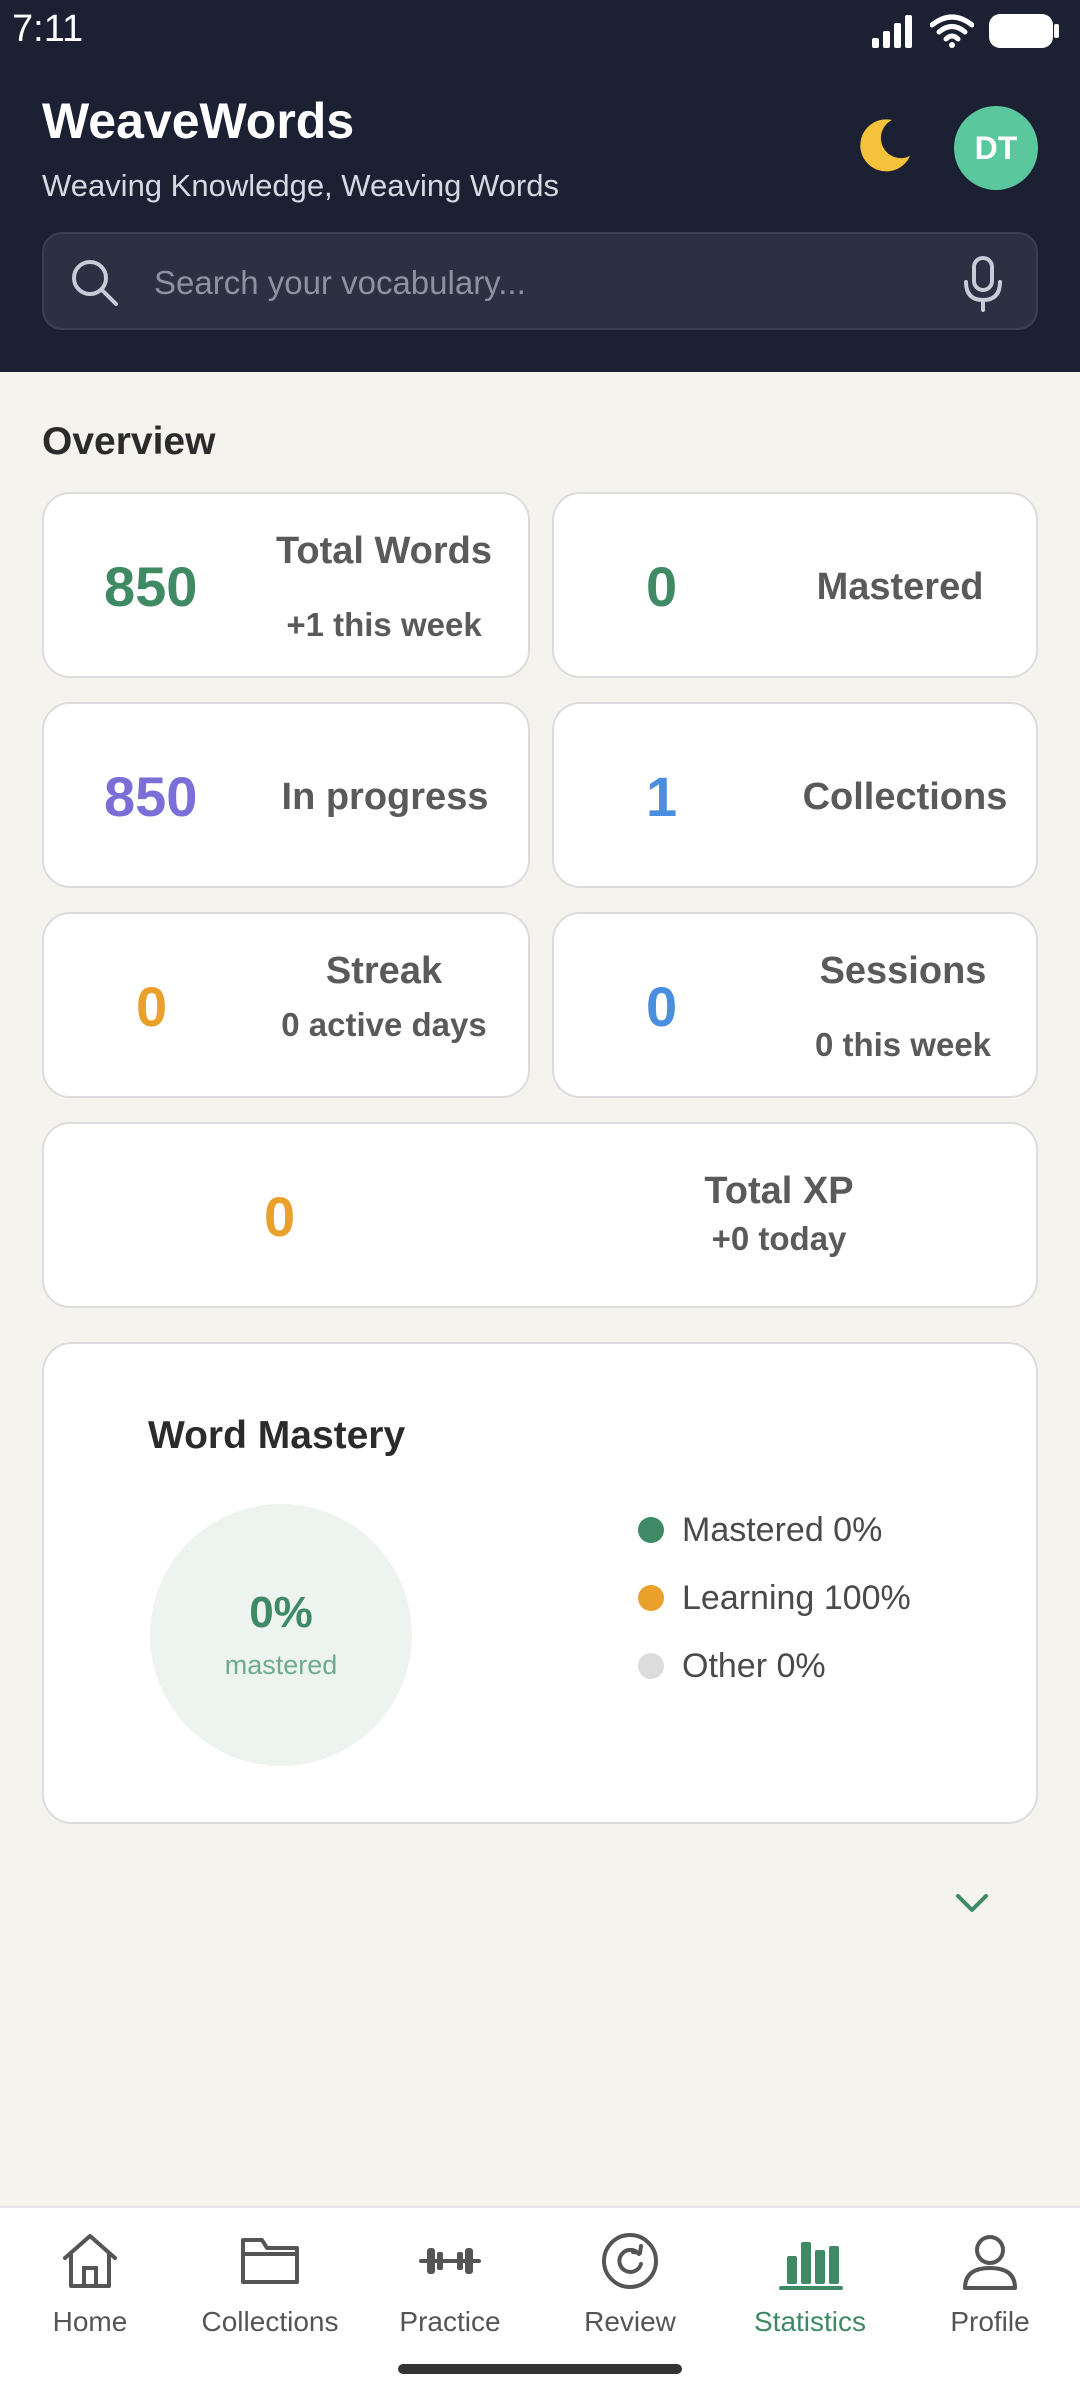  Describe the element at coordinates (952, 31) in the screenshot. I see `wifi-icon` at that location.